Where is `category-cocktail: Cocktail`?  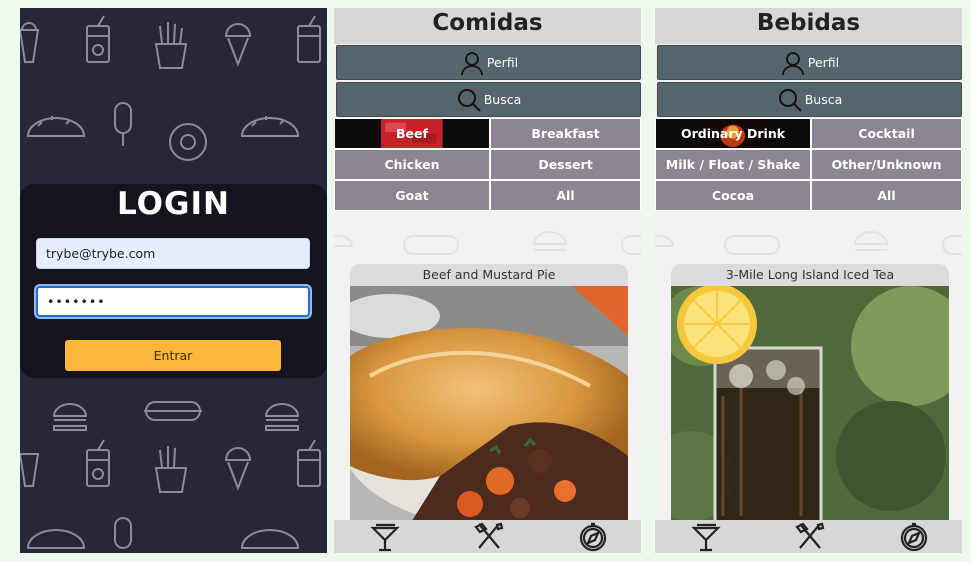 category-cocktail: Cocktail is located at coordinates (886, 133).